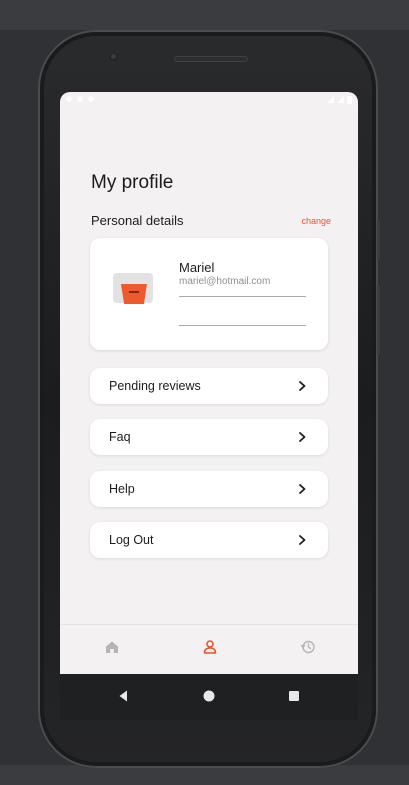  What do you see at coordinates (113, 56) in the screenshot?
I see `front-camera` at bounding box center [113, 56].